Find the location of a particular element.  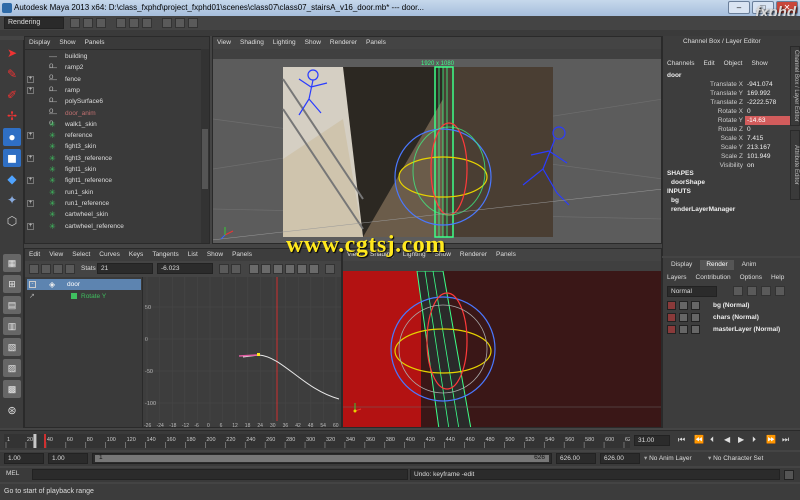

outliner-item: —o door_anim is located at coordinates (114, 117).